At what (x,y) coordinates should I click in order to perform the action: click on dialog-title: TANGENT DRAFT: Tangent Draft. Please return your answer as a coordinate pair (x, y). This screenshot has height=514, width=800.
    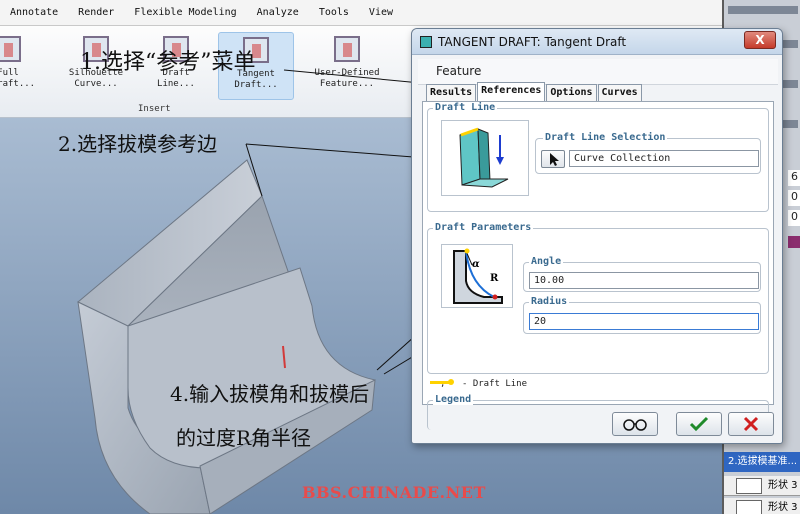
    Looking at the image, I should click on (532, 41).